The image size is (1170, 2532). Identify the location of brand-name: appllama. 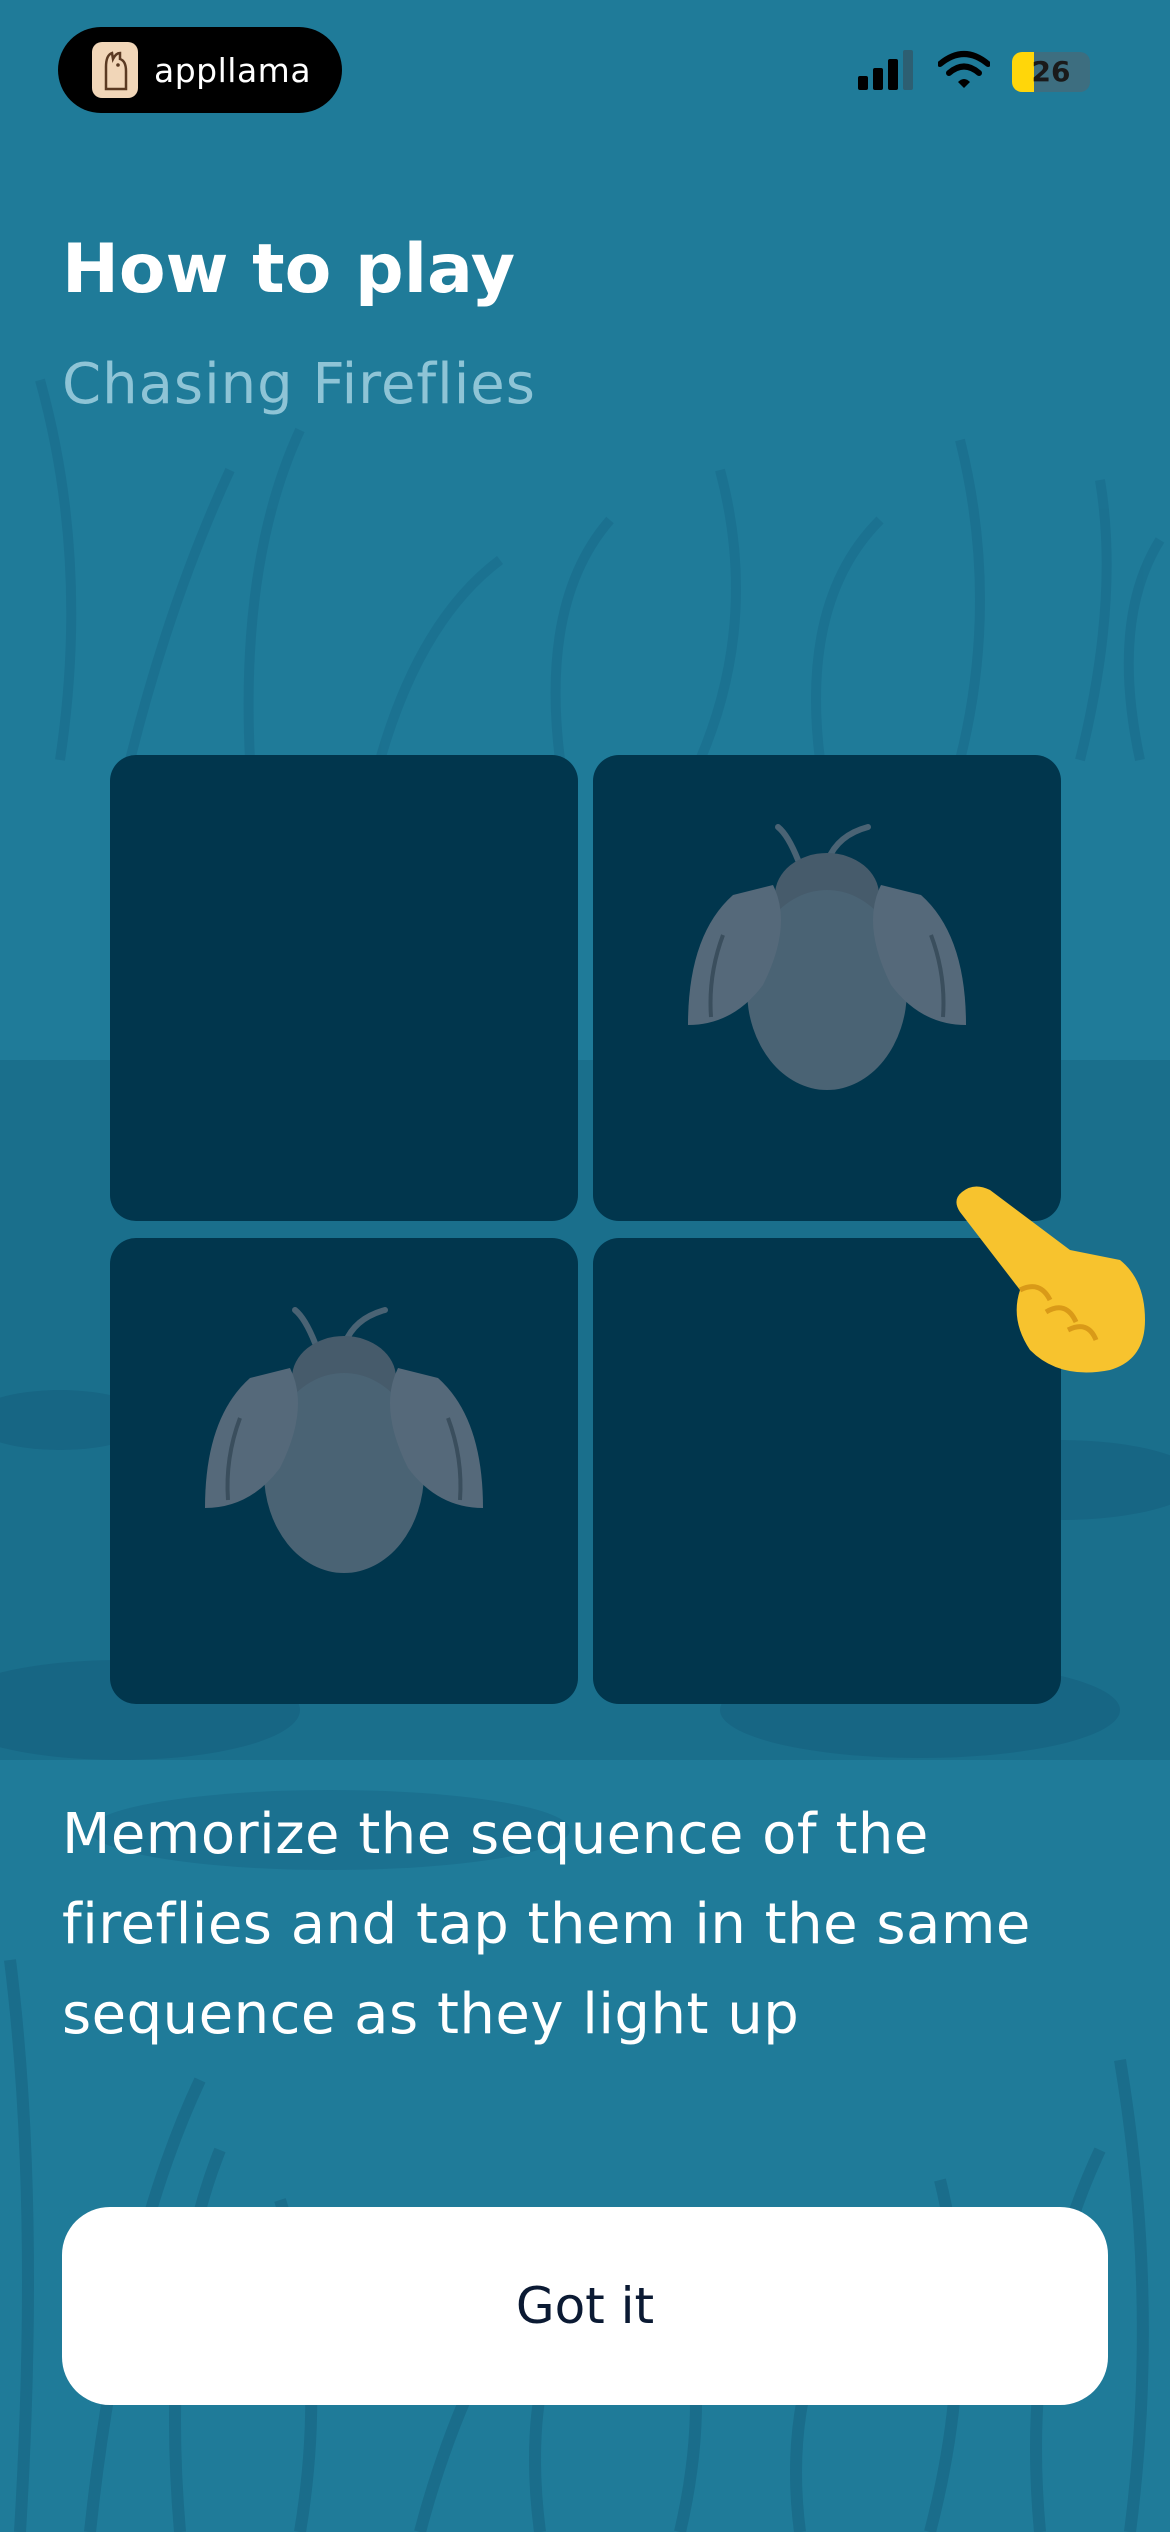
(233, 70).